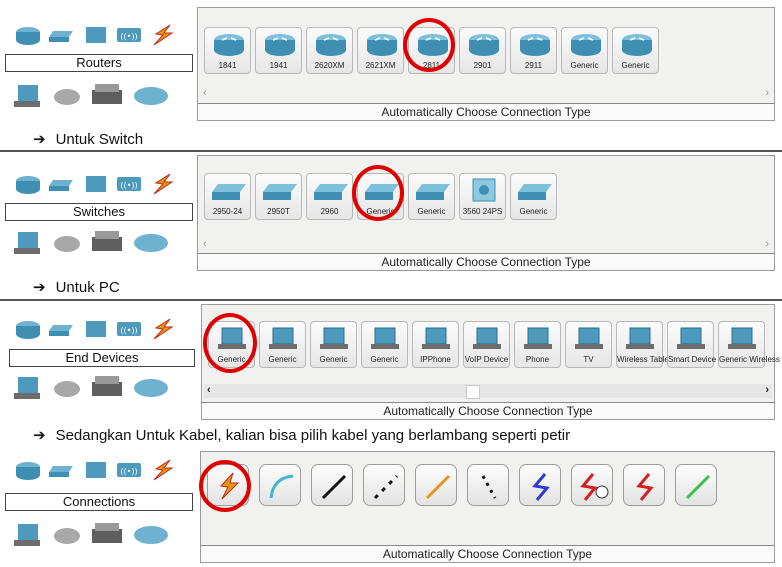 The image size is (782, 567). What do you see at coordinates (473, 392) in the screenshot?
I see `scrollbar-thumb` at bounding box center [473, 392].